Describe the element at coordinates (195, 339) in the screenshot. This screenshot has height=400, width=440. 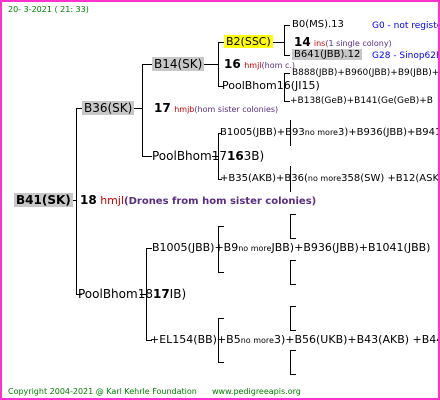
I see `el154-text: +EL154(BB)+B5` at that location.